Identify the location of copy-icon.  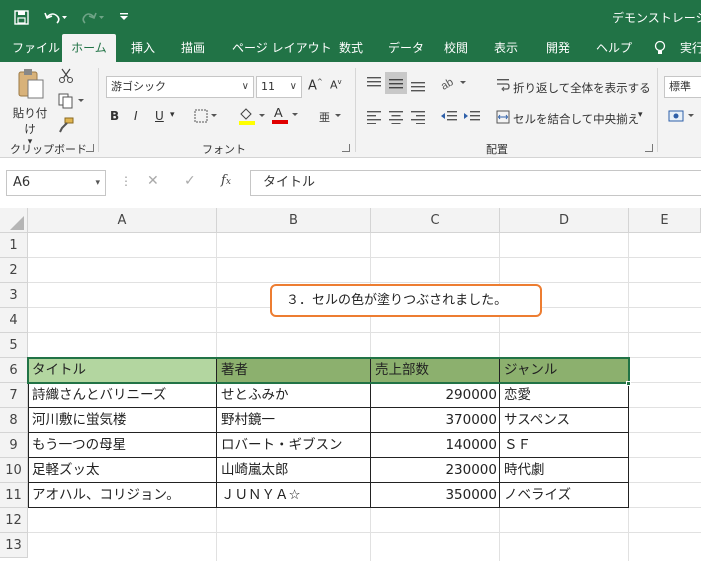
(72, 102).